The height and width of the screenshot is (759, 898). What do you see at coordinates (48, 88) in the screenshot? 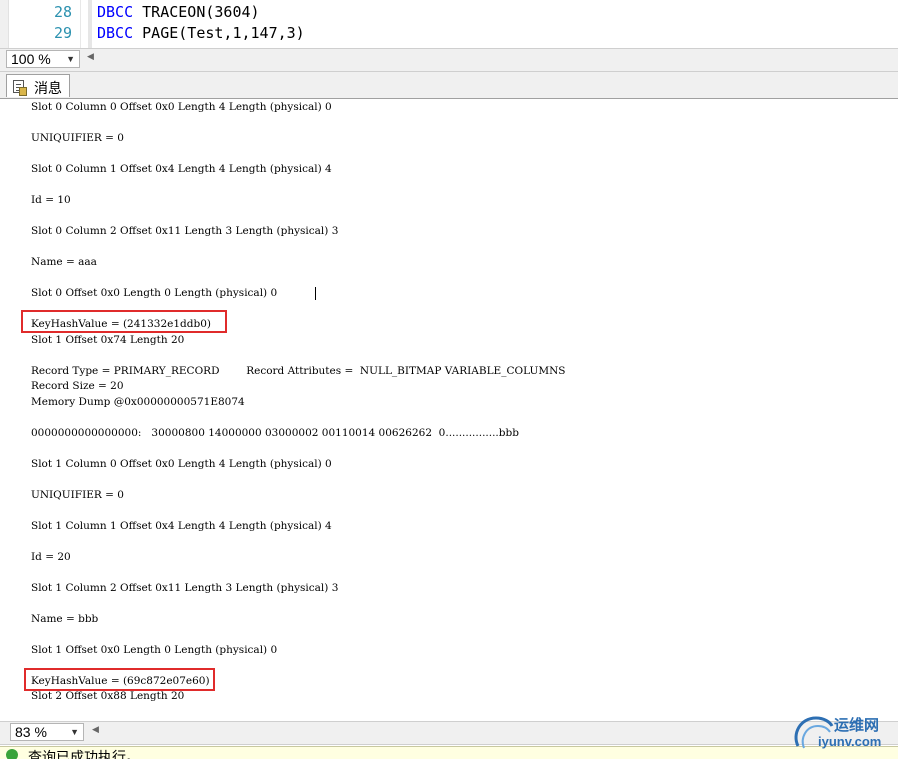
I see `tab-messages-label: 消息` at bounding box center [48, 88].